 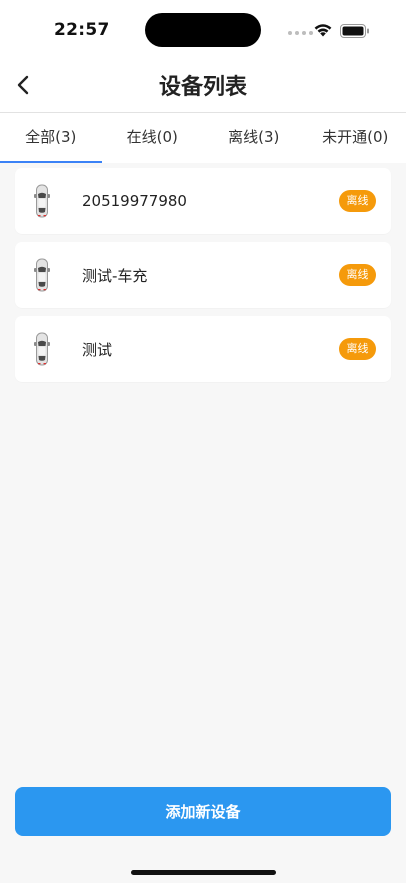 What do you see at coordinates (254, 138) in the screenshot?
I see `tab-offline: 离线(3)` at bounding box center [254, 138].